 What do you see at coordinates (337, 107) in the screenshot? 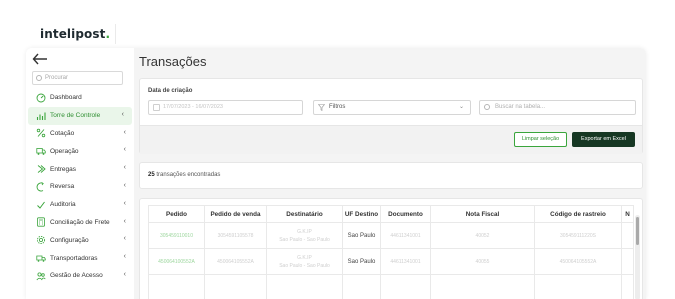
I see `filters-label: Filtros` at bounding box center [337, 107].